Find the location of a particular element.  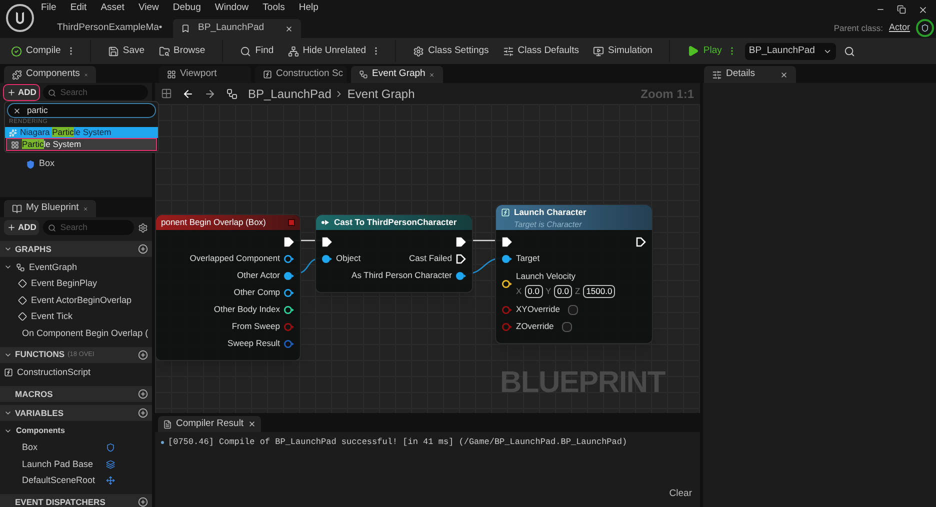

tree-item: EventGraph is located at coordinates (53, 267).